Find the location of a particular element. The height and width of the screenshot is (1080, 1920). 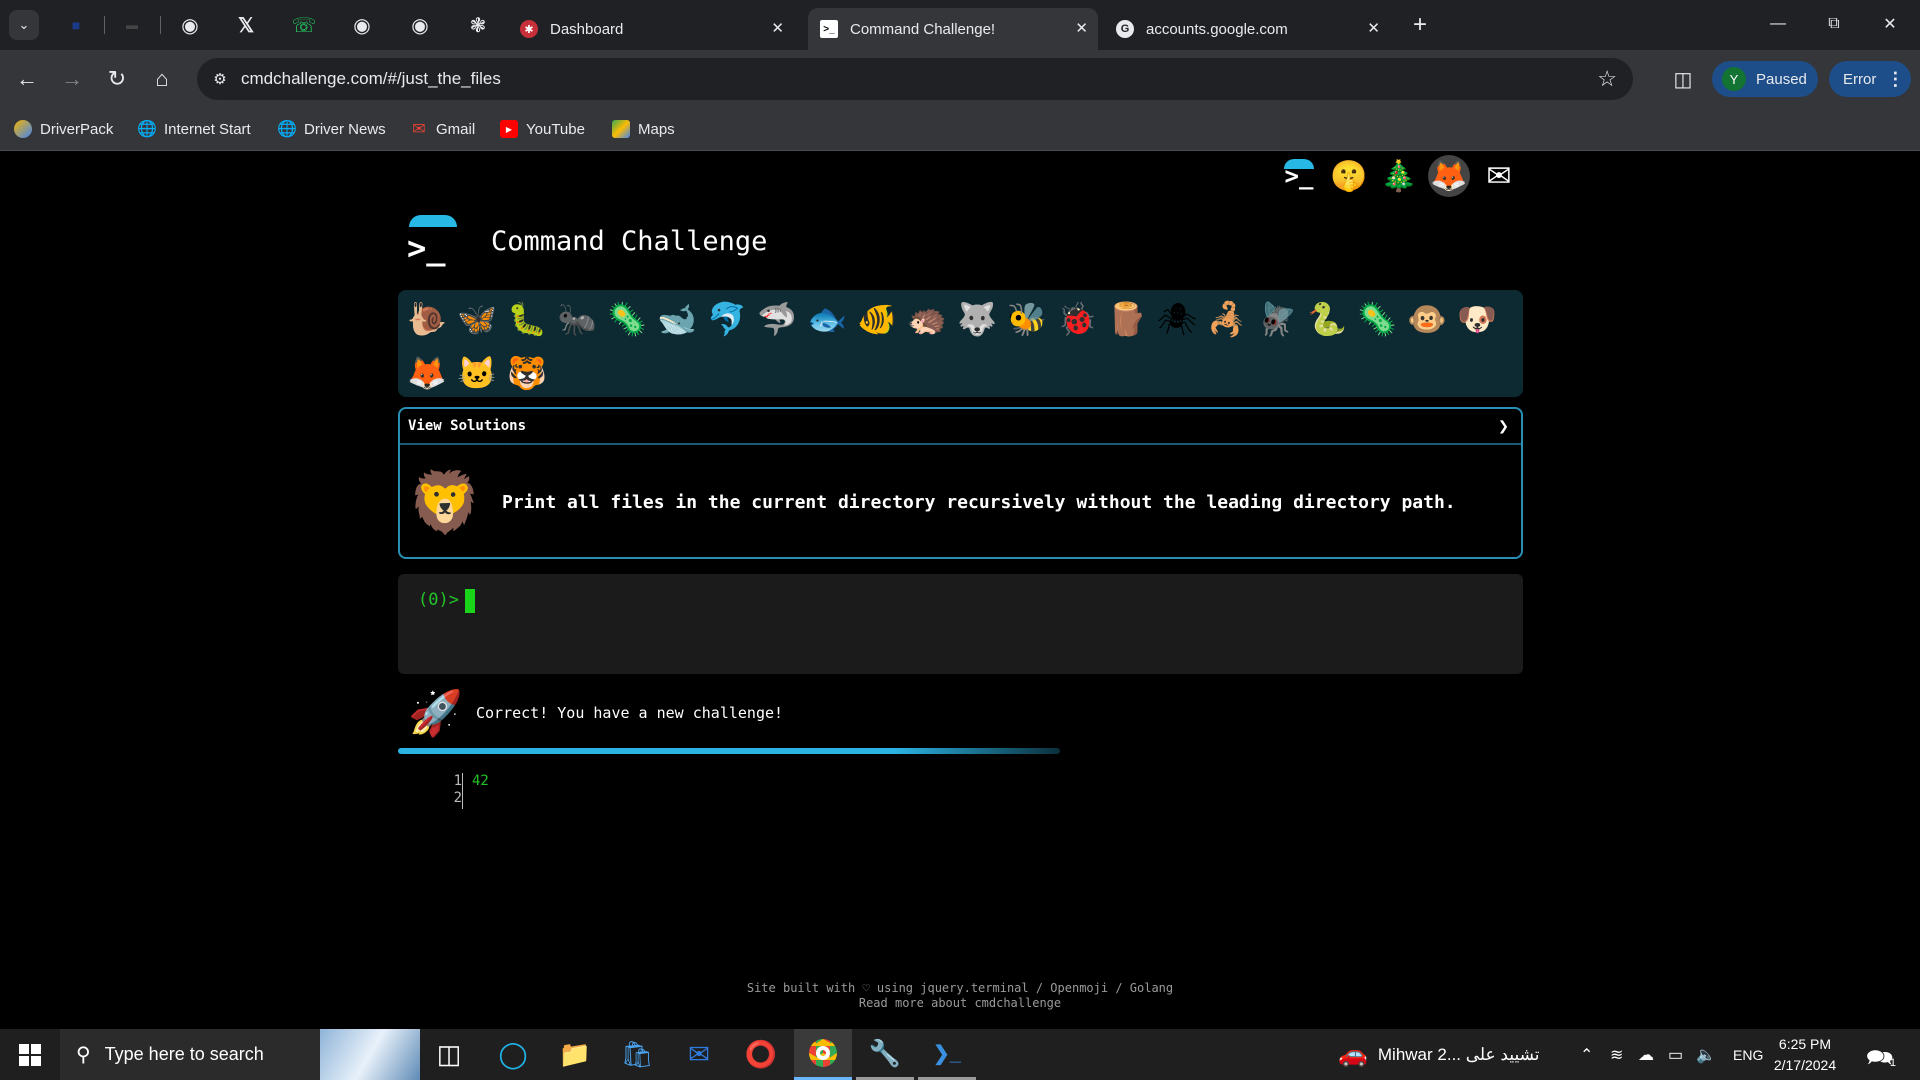

avatar: Y is located at coordinates (1734, 79).